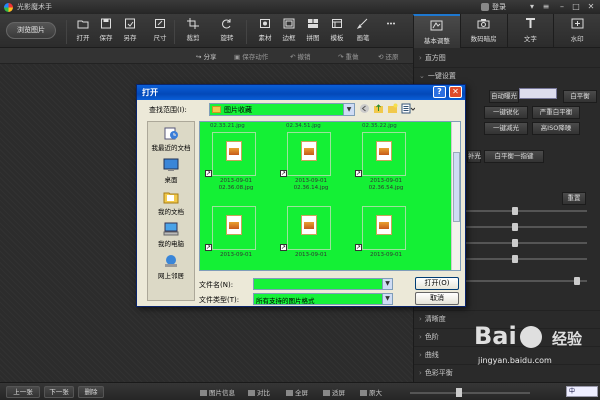 Image resolution: width=600 pixels, height=400 pixels. What do you see at coordinates (530, 31) in the screenshot?
I see `tab-text: 文字` at bounding box center [530, 31].